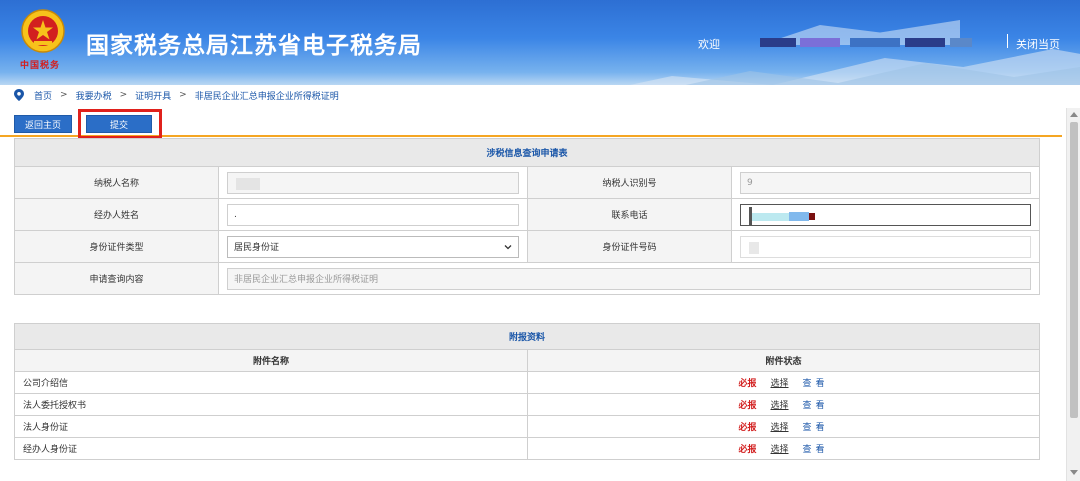  I want to click on agent-name-label: 经办人姓名, so click(116, 214).